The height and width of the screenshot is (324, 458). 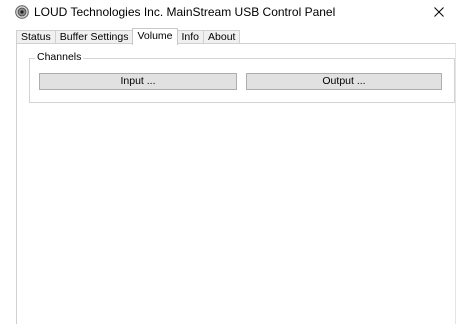 I want to click on speaker-icon, so click(x=22, y=12).